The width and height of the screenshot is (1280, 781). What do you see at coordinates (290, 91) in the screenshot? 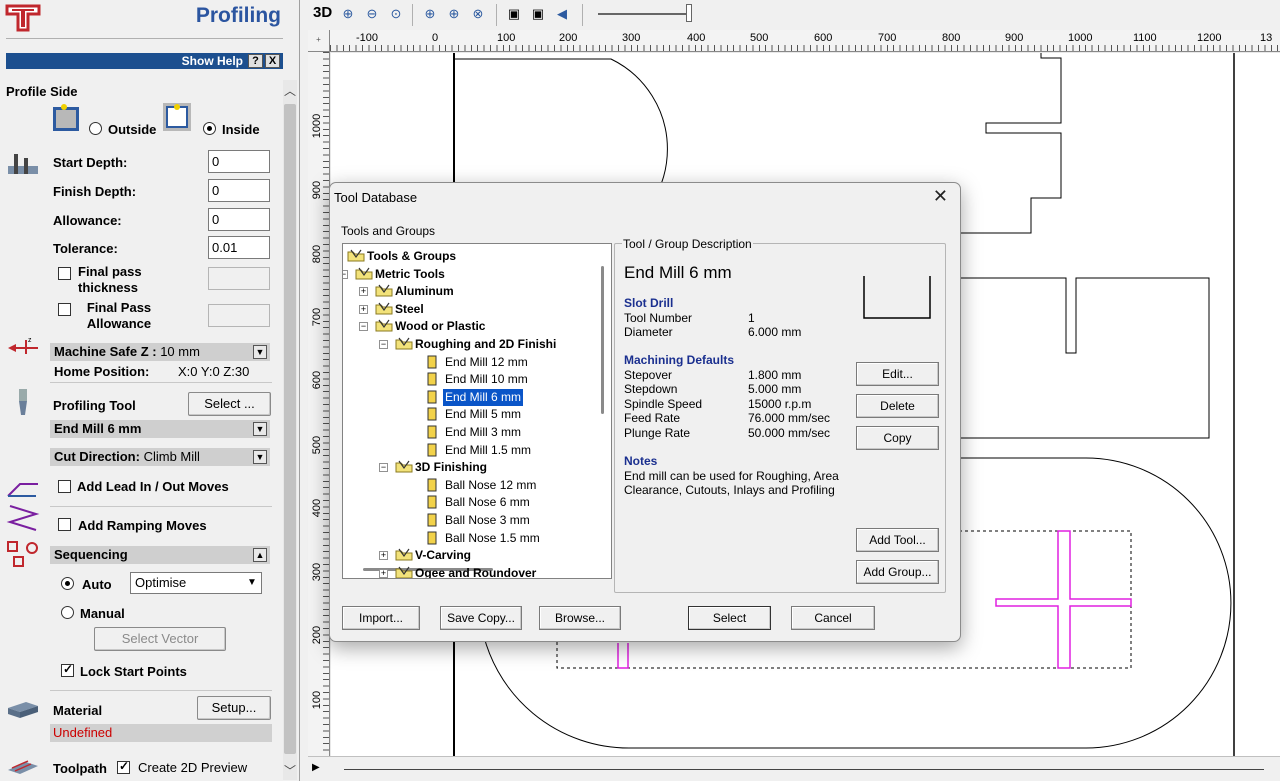
I see `scroll-up-icon: ︿` at bounding box center [290, 91].